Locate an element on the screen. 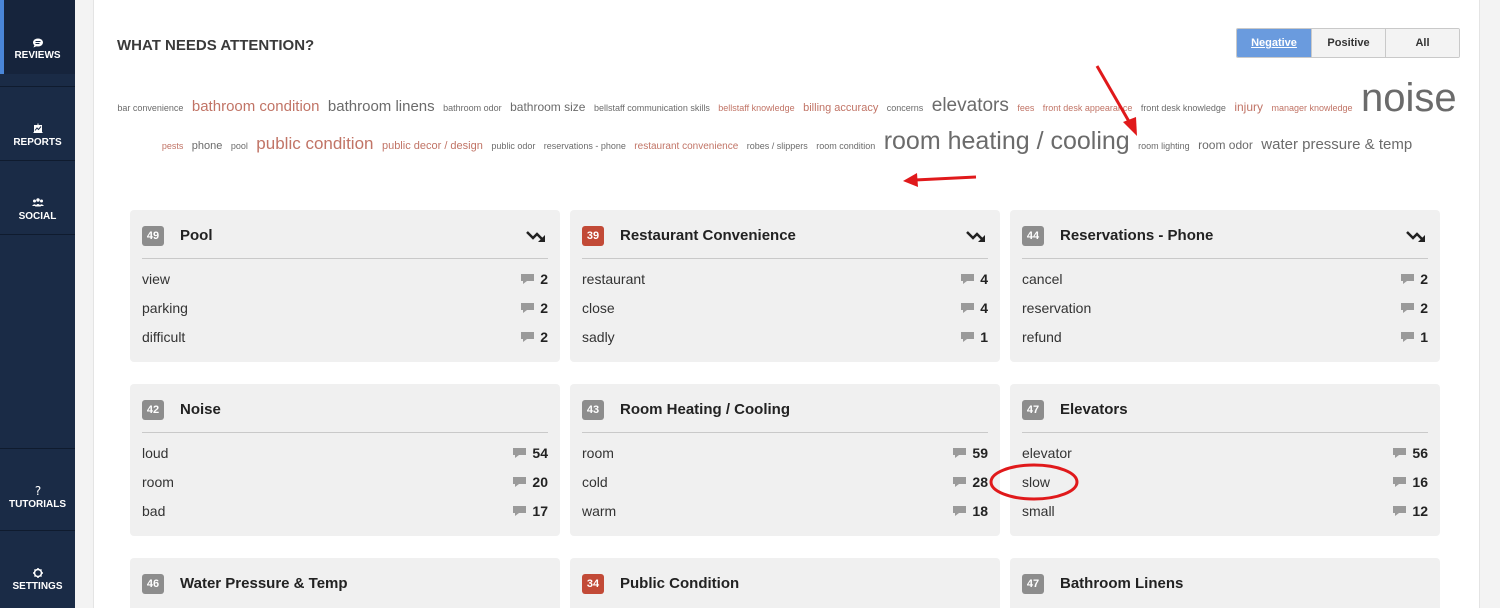 Image resolution: width=1500 pixels, height=608 pixels. cloud-topic: water pressure & temp is located at coordinates (1336, 144).